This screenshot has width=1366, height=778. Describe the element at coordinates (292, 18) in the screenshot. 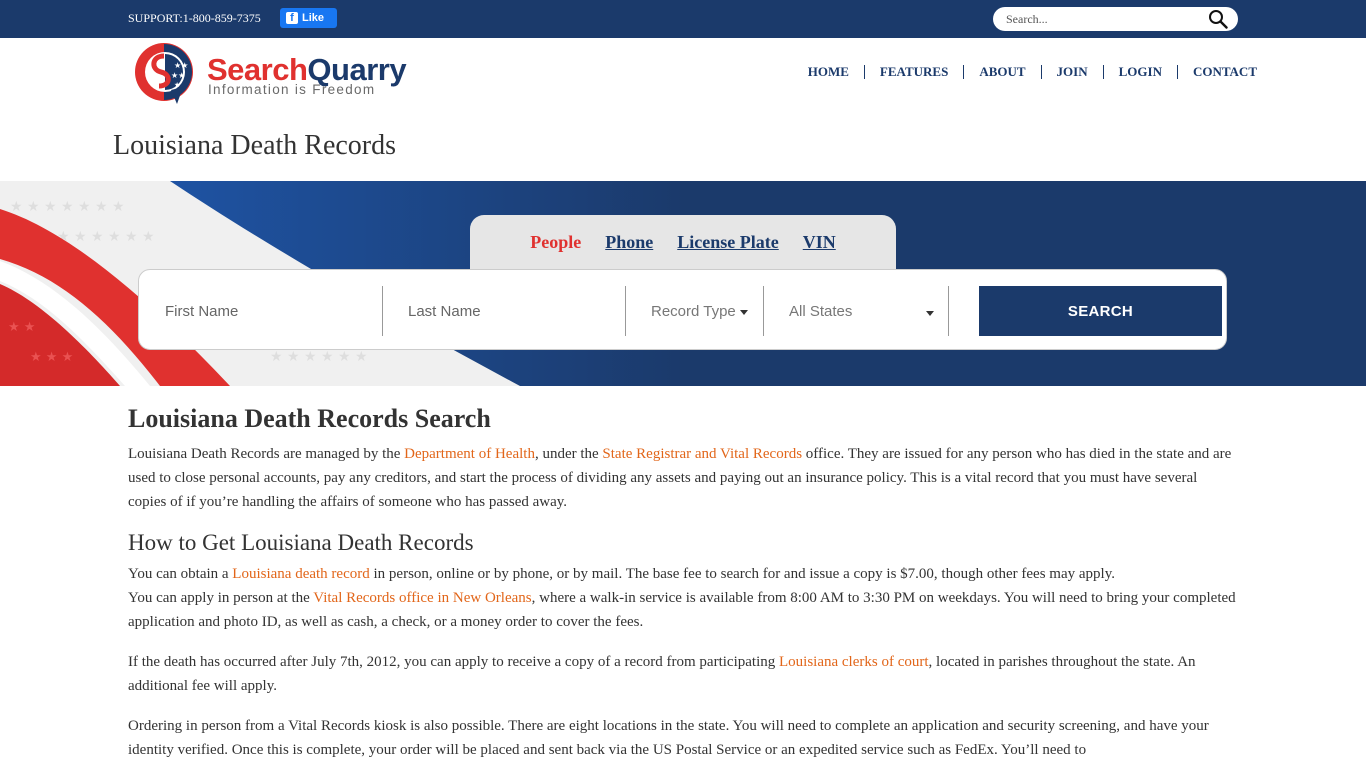

I see `facebook-icon: f` at that location.